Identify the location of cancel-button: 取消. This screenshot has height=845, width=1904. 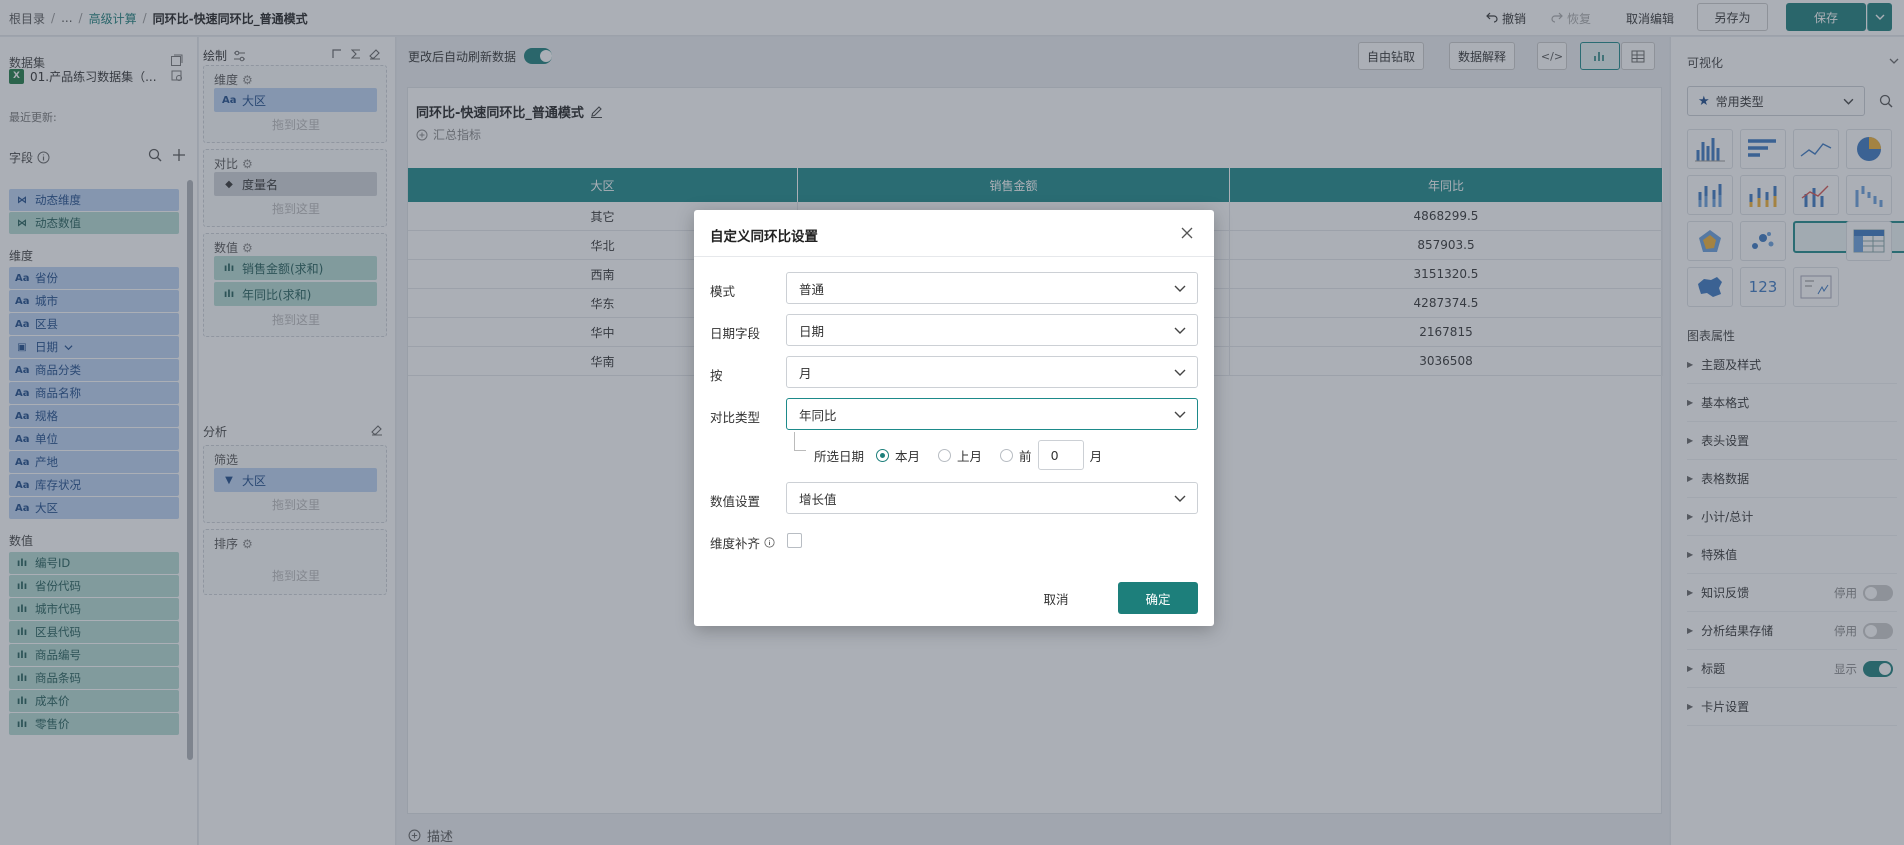
(1056, 598).